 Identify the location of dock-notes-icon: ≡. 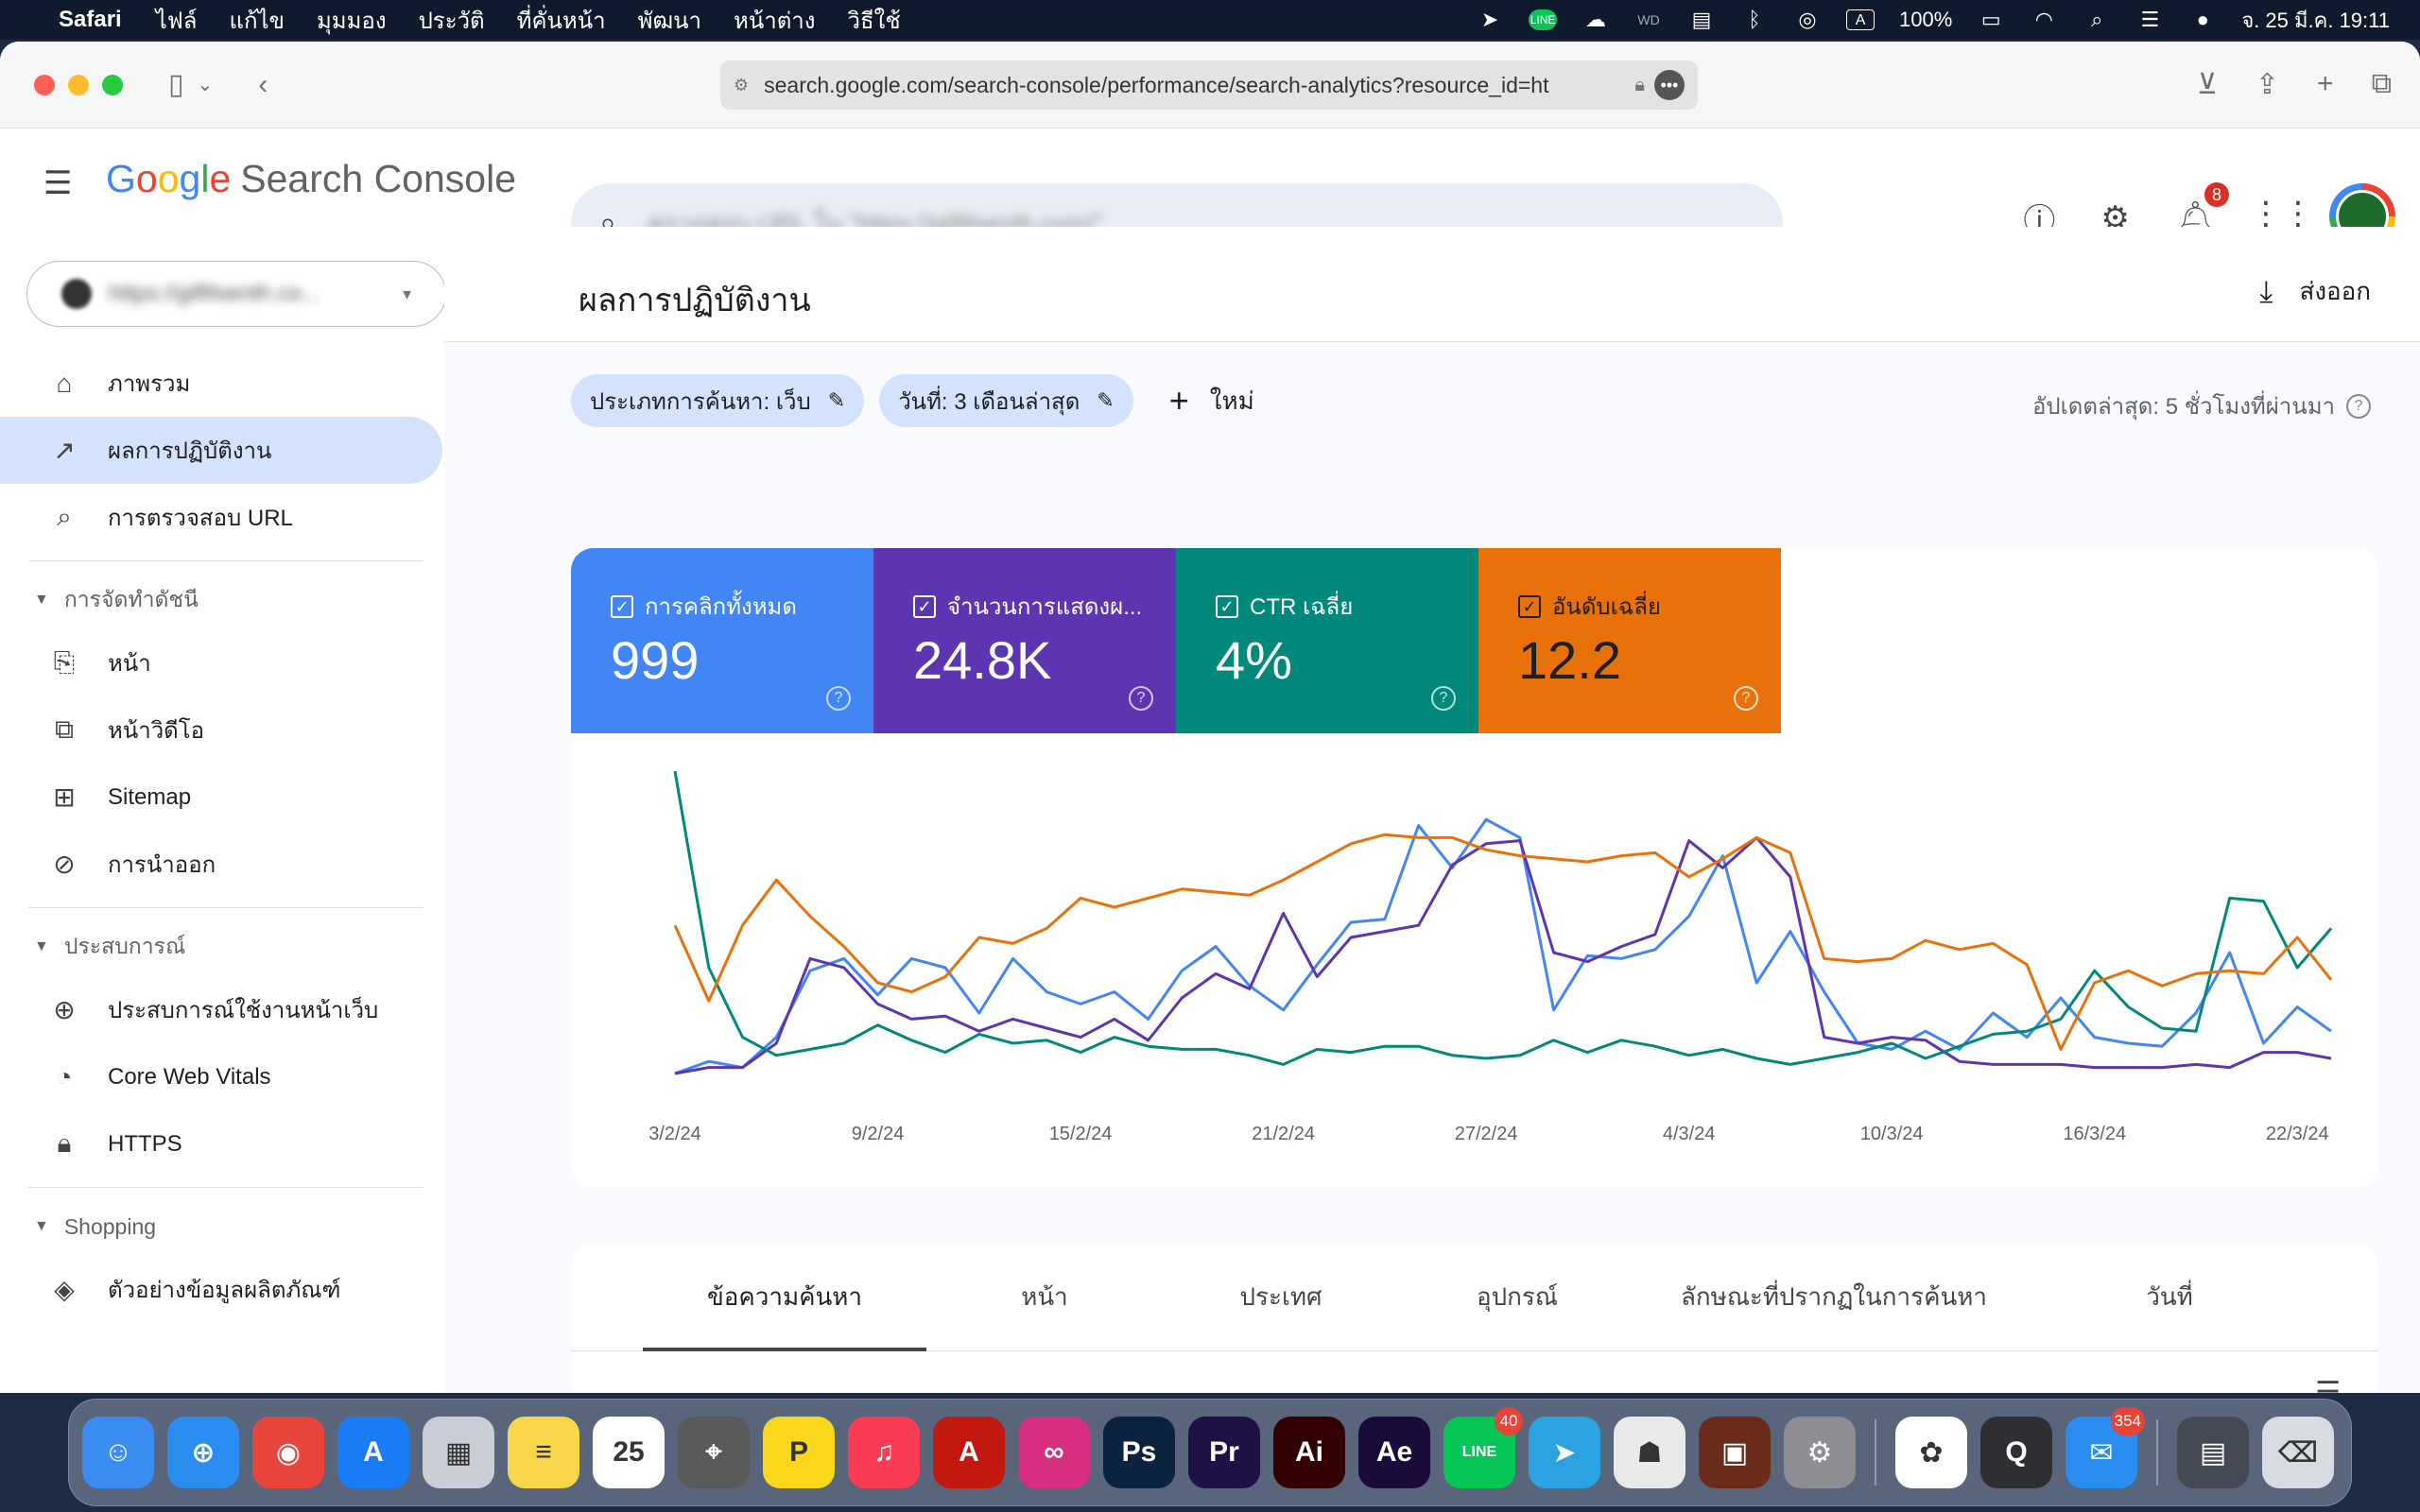
(543, 1452).